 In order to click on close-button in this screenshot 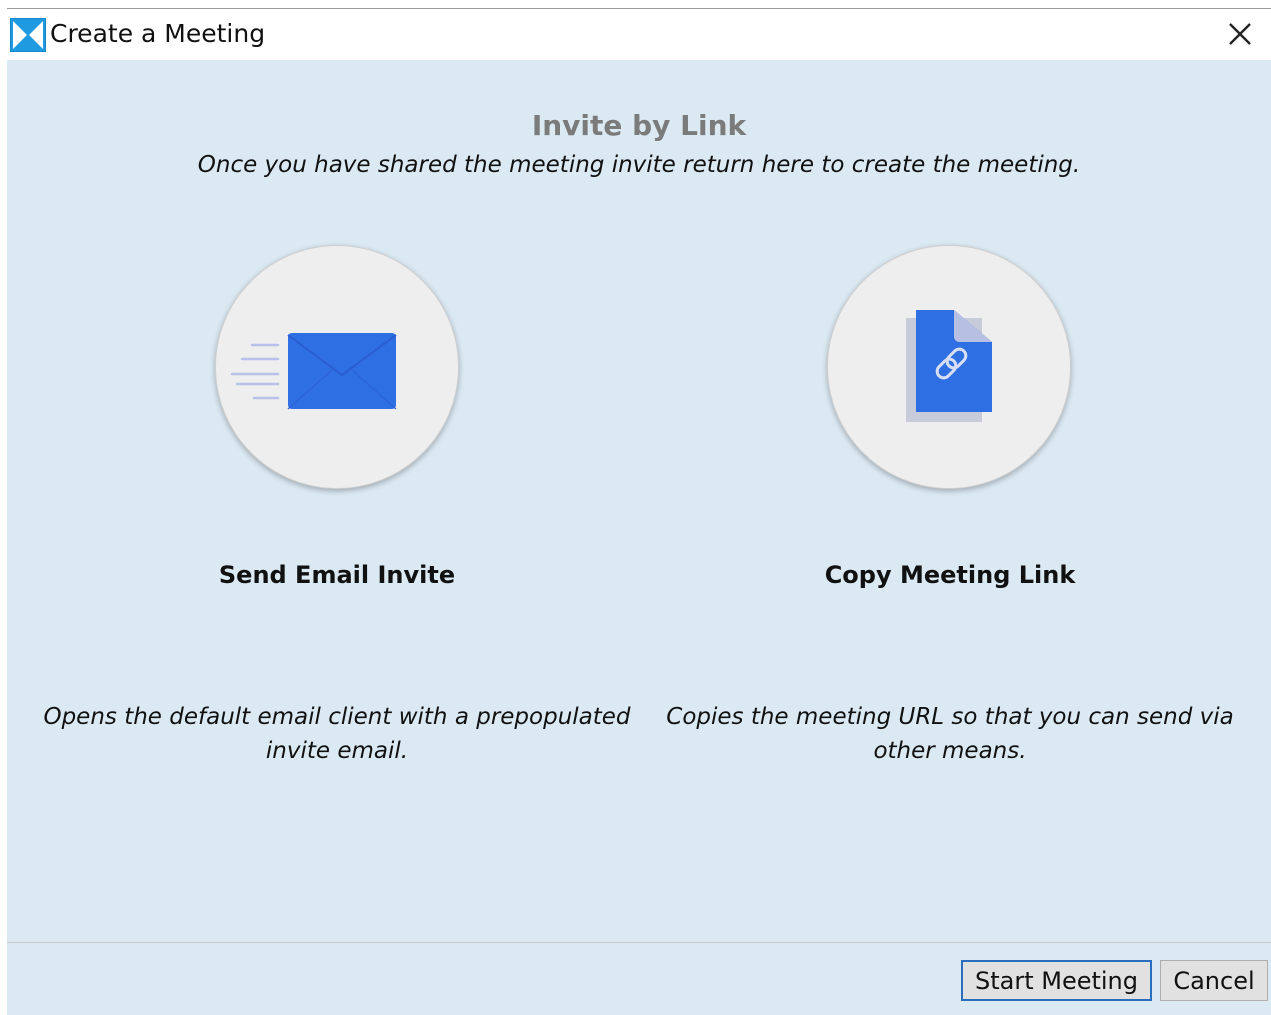, I will do `click(1240, 35)`.